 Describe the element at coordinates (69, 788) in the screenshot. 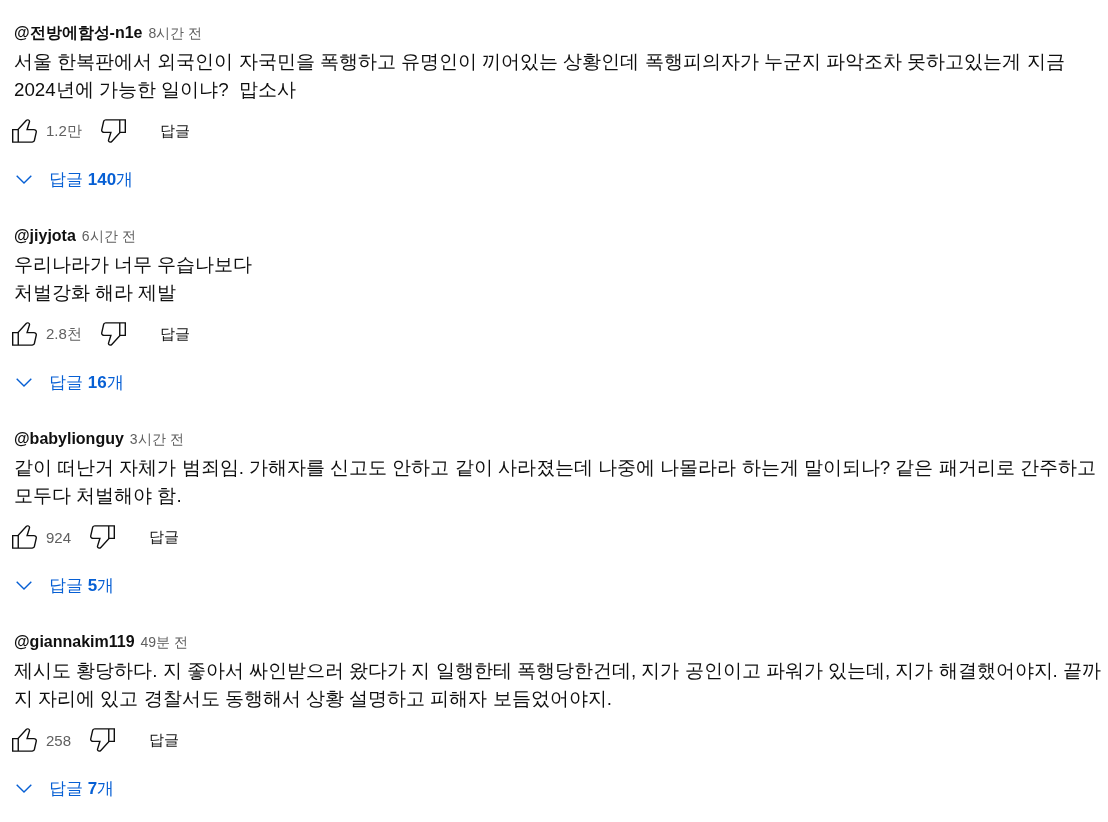

I see `replies-toggle-button: 답글 7개` at that location.